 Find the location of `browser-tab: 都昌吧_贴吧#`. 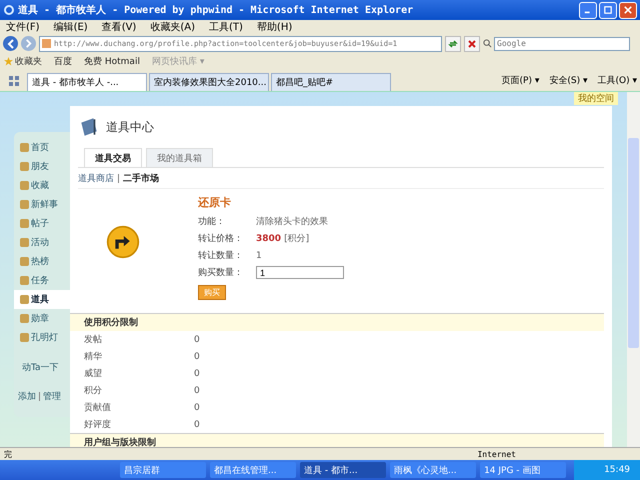

browser-tab: 都昌吧_贴吧# is located at coordinates (331, 82).